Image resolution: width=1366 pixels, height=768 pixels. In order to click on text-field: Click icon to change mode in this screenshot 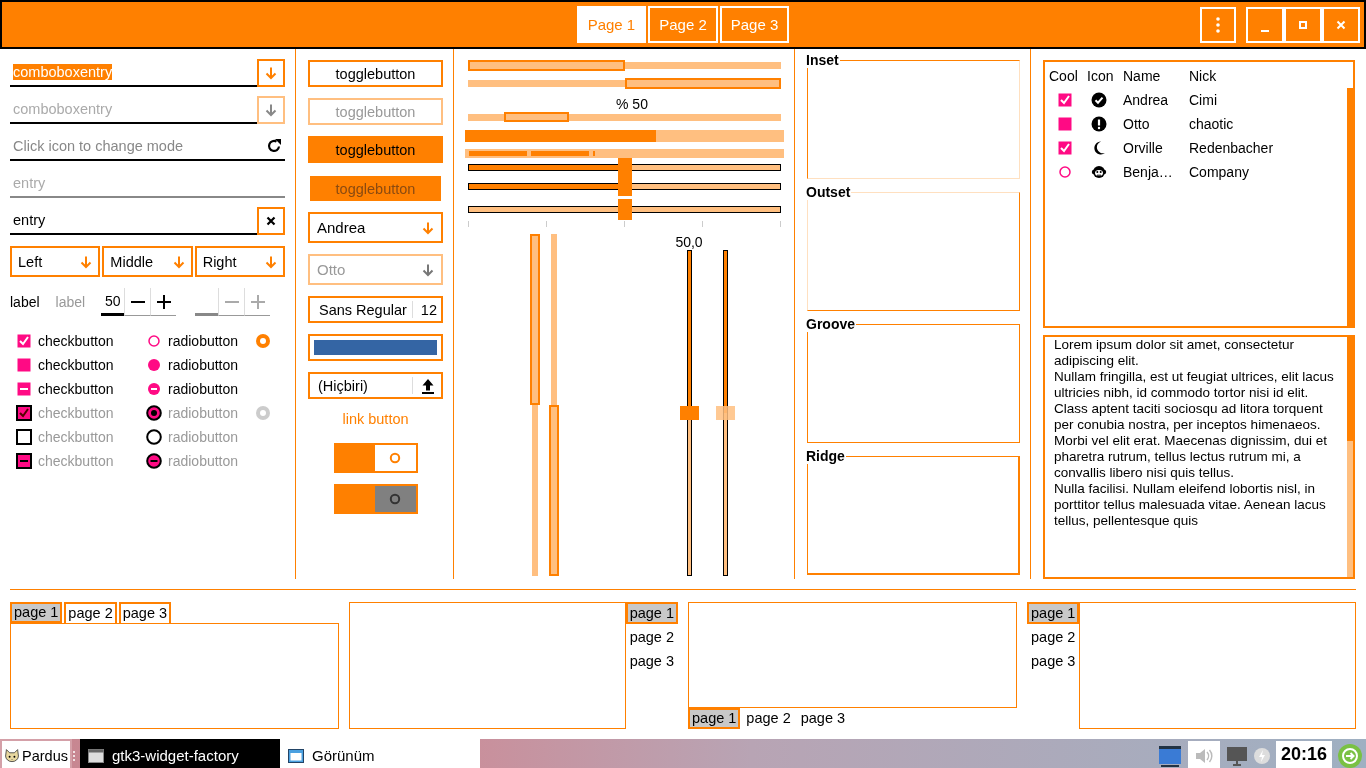, I will do `click(139, 146)`.